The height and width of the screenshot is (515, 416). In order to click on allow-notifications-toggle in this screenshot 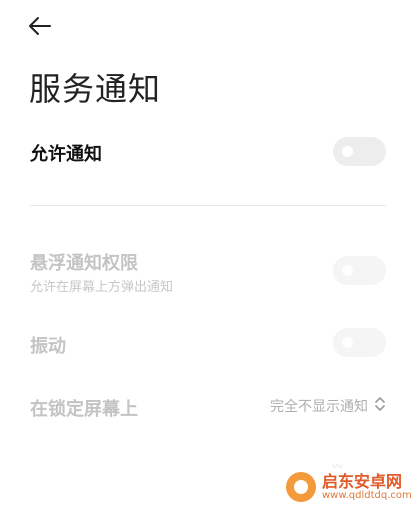, I will do `click(359, 151)`.